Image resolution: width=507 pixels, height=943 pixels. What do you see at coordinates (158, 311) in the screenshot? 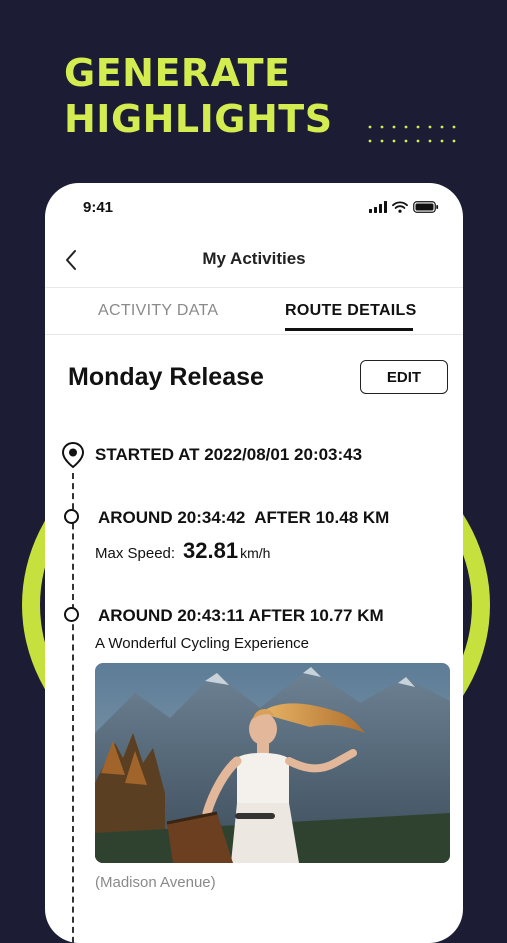
I see `tab-activity-data: ACTIVITY DATA` at bounding box center [158, 311].